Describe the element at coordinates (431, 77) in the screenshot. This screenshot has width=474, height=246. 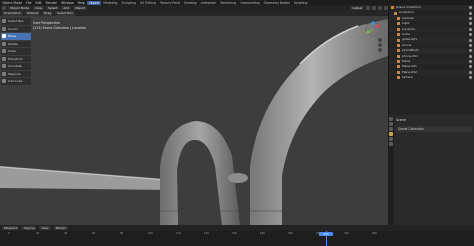
I see `outliner-row: Sphere` at that location.